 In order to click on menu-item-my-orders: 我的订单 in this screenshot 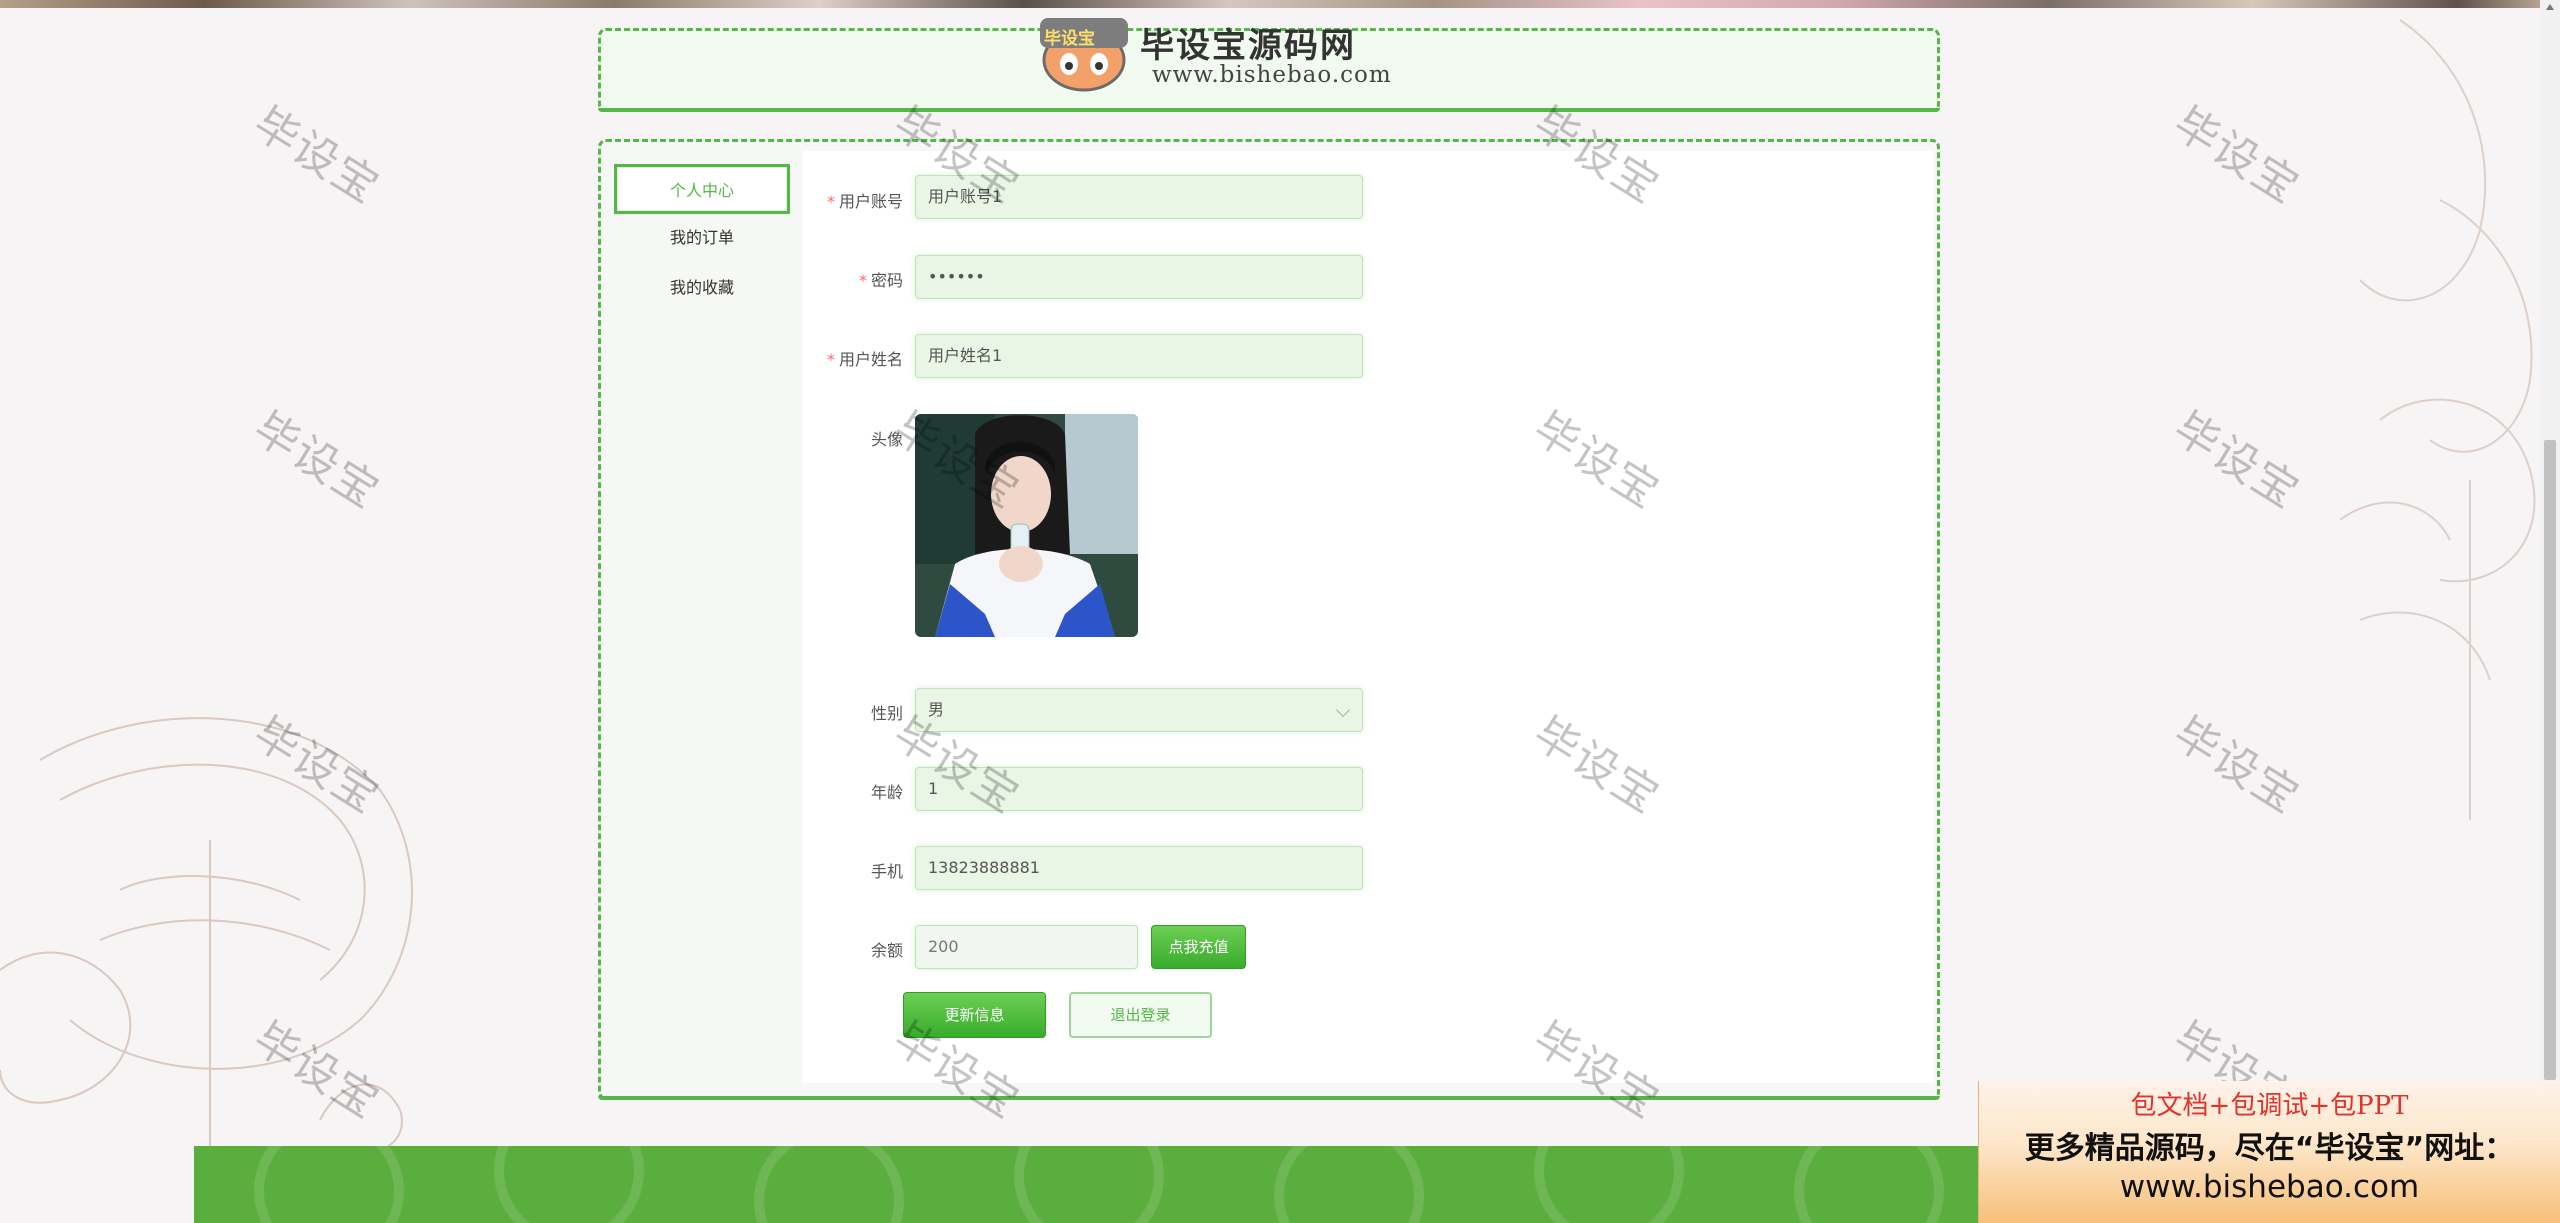, I will do `click(702, 239)`.